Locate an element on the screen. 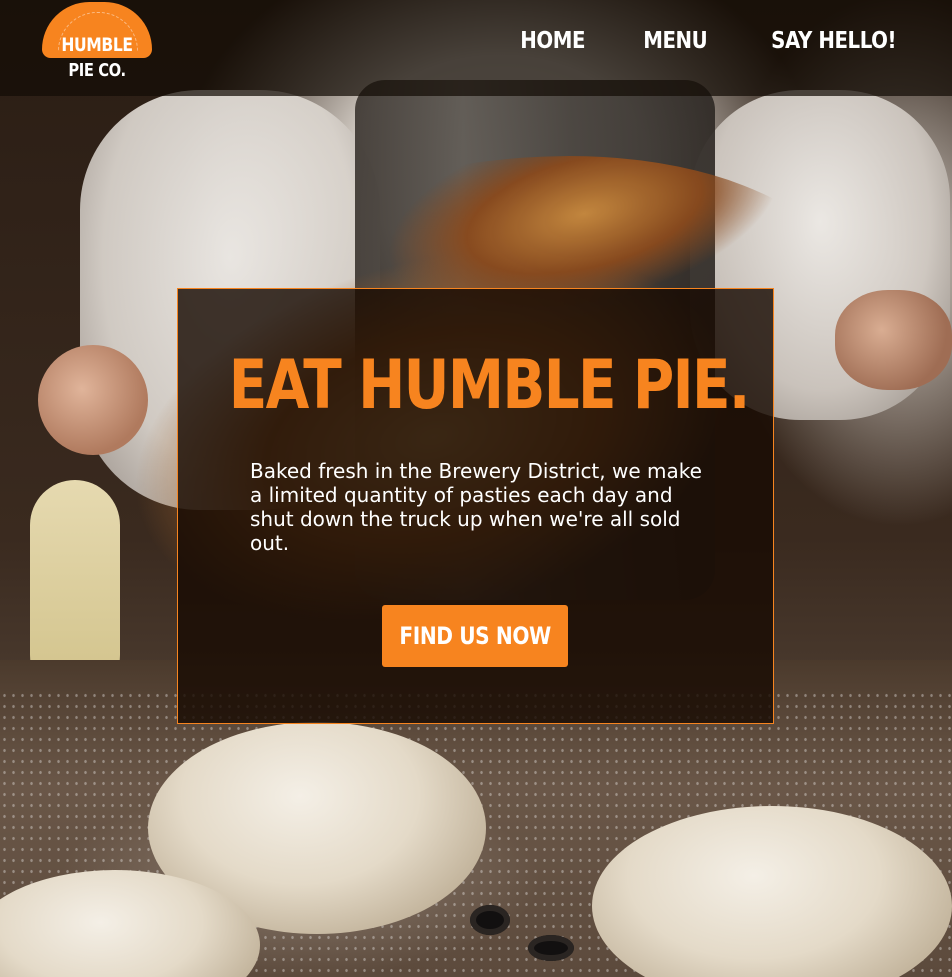  logo-text-line2: PIE CO. is located at coordinates (97, 70).